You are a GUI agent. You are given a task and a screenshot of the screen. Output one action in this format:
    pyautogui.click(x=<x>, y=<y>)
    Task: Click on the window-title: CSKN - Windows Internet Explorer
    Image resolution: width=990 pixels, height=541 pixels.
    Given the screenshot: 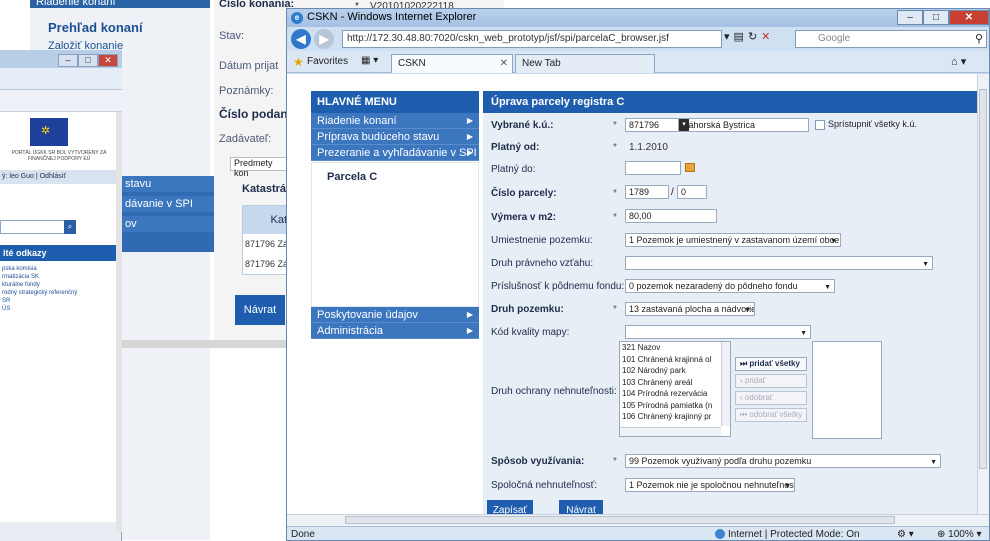 What is the action you would take?
    pyautogui.click(x=392, y=17)
    